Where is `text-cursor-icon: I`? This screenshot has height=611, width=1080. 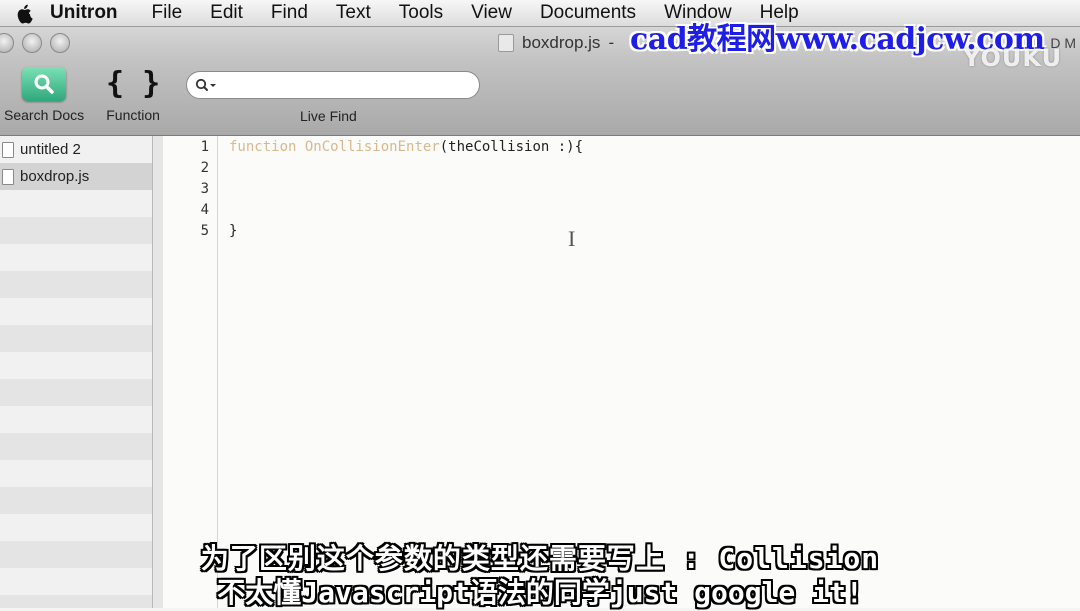 text-cursor-icon: I is located at coordinates (572, 238).